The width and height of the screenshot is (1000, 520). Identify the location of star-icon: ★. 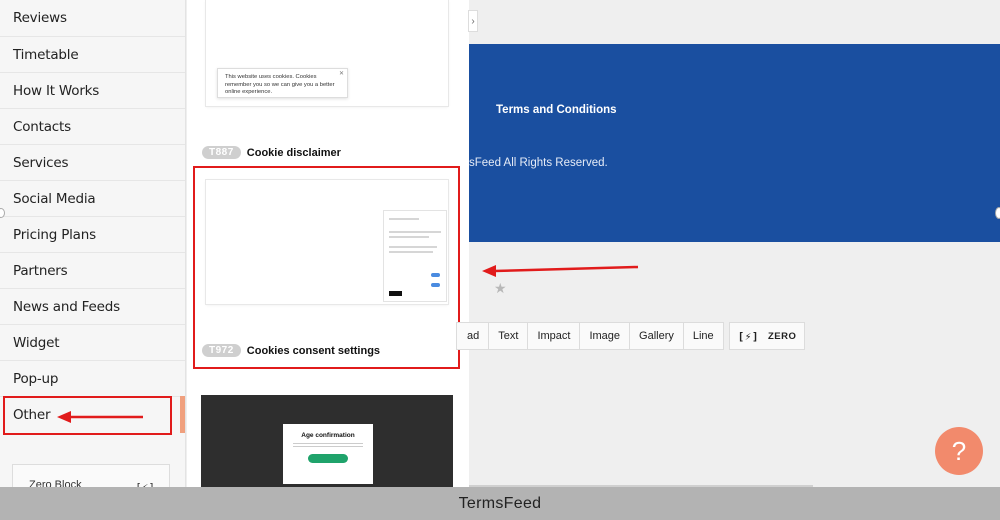
(500, 288).